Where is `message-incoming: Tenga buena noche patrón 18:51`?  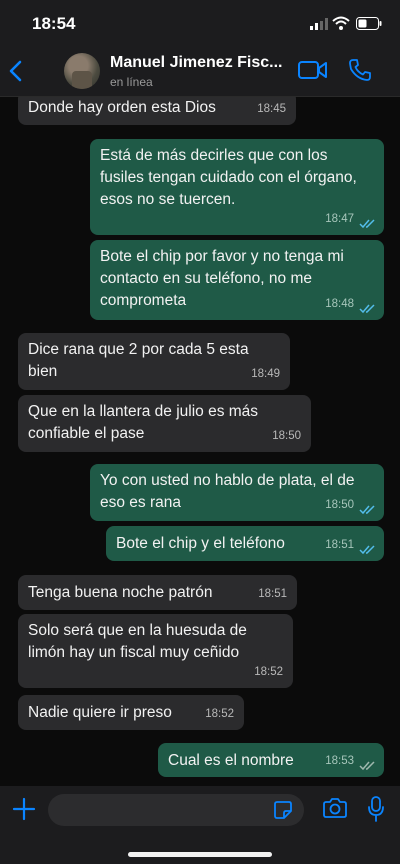 message-incoming: Tenga buena noche patrón 18:51 is located at coordinates (157, 592).